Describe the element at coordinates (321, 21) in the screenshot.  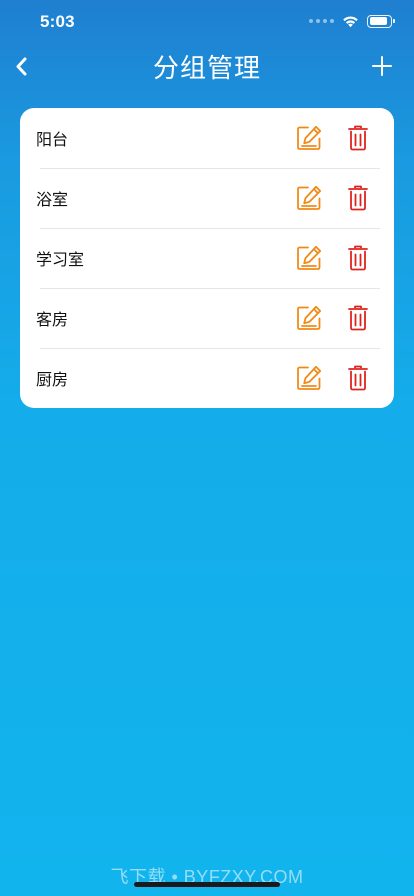
I see `cellular-signal-icon` at that location.